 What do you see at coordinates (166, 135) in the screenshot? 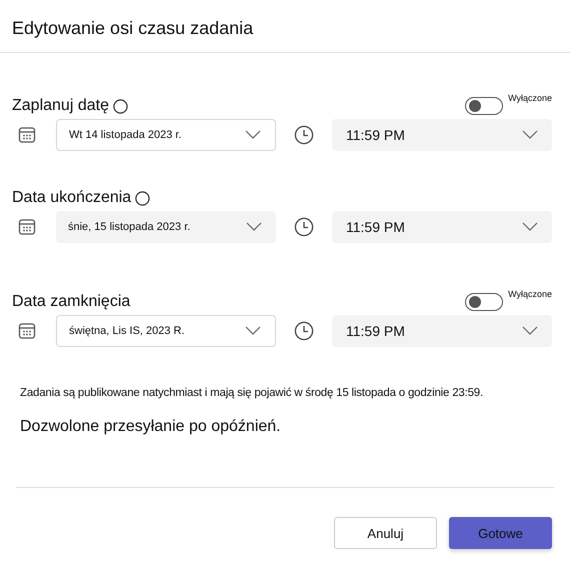
I see `date-picker: Wt 14 listopada 2023 r.` at bounding box center [166, 135].